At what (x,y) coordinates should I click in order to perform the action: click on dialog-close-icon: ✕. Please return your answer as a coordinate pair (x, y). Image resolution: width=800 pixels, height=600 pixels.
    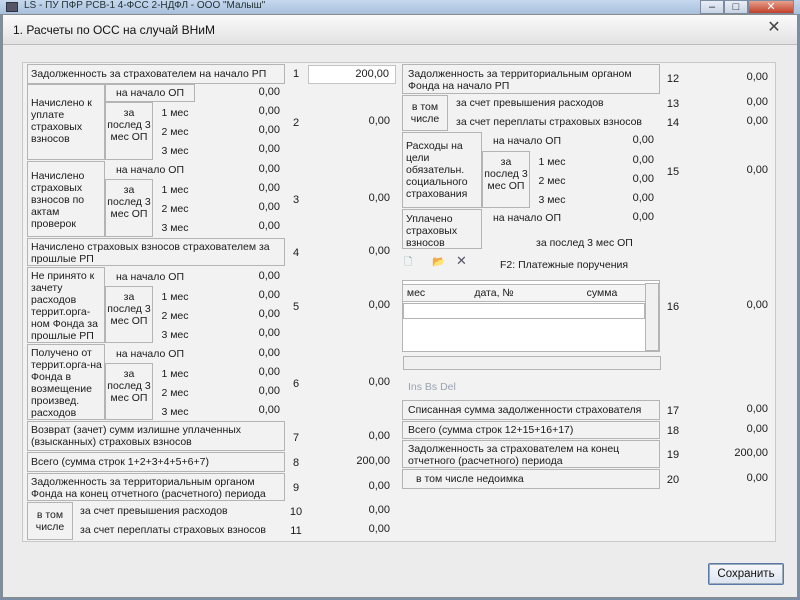
    Looking at the image, I should click on (774, 29).